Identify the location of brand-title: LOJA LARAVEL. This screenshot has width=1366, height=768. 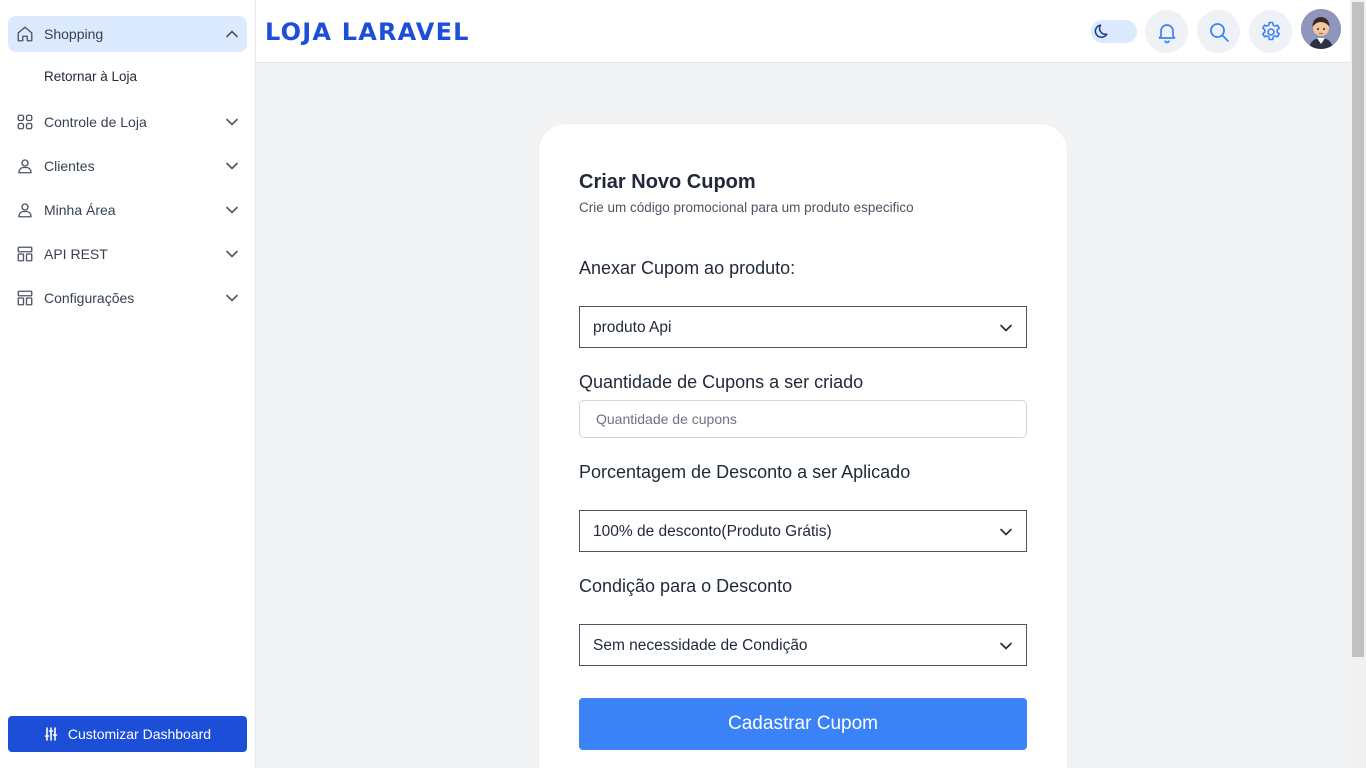
(367, 32).